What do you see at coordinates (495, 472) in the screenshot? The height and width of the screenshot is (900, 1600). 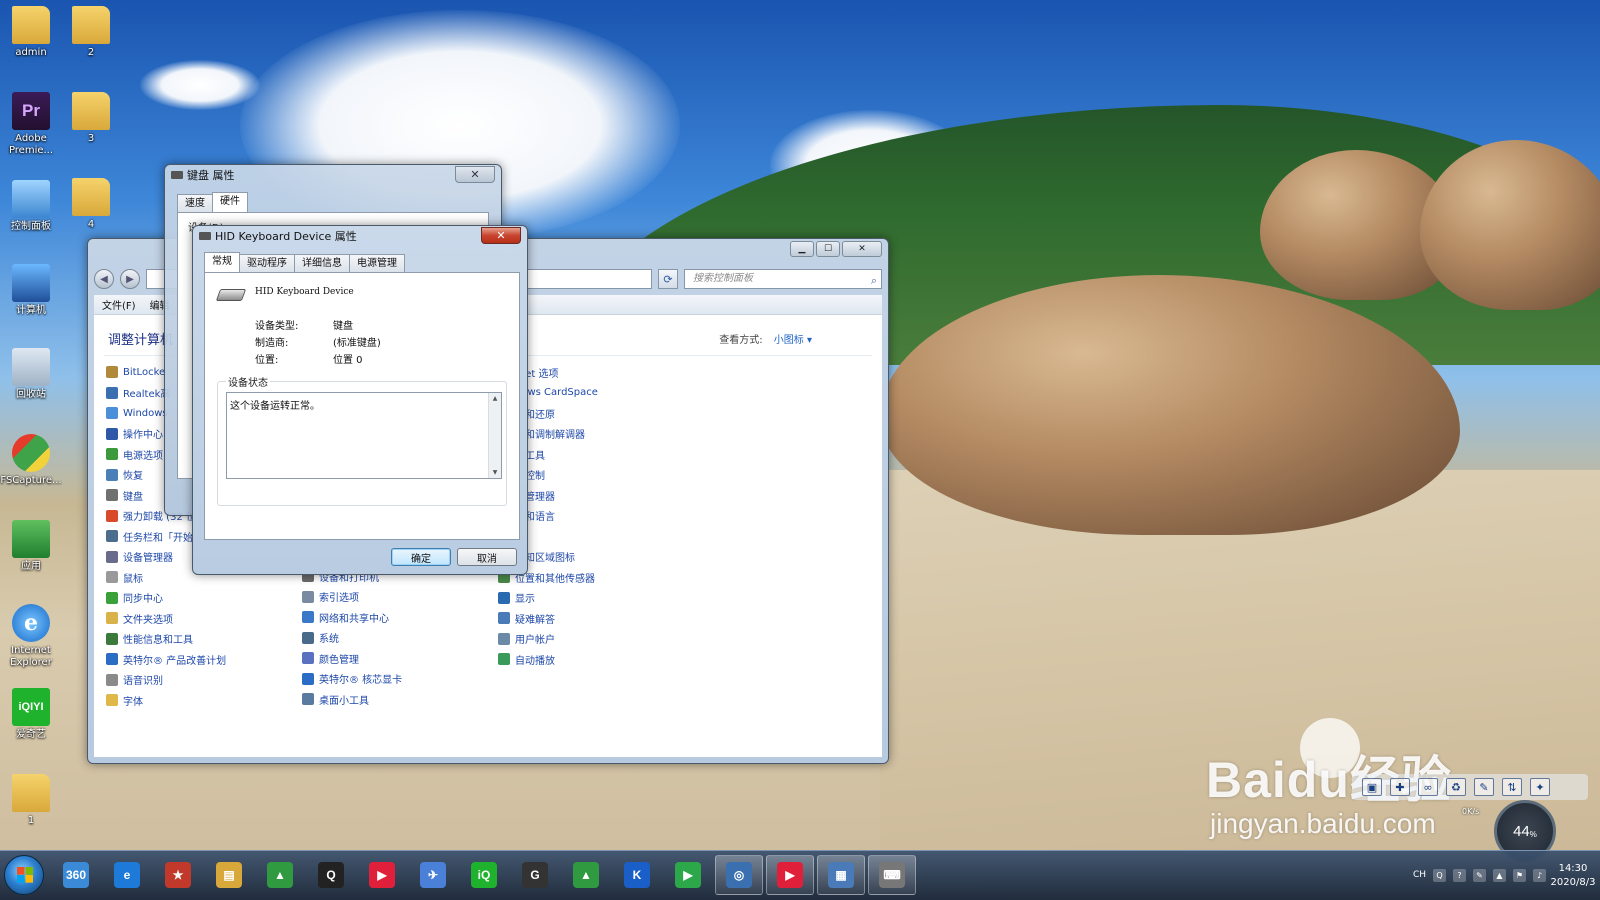 I see `scroll-down-icon: ▼` at bounding box center [495, 472].